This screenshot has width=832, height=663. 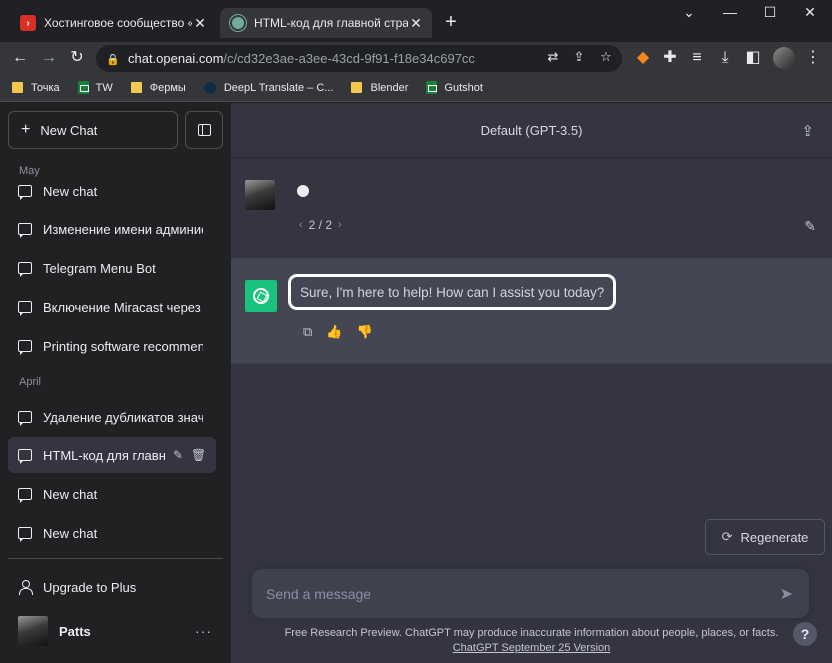 I want to click on side-panel-icon: ◧, so click(x=753, y=58).